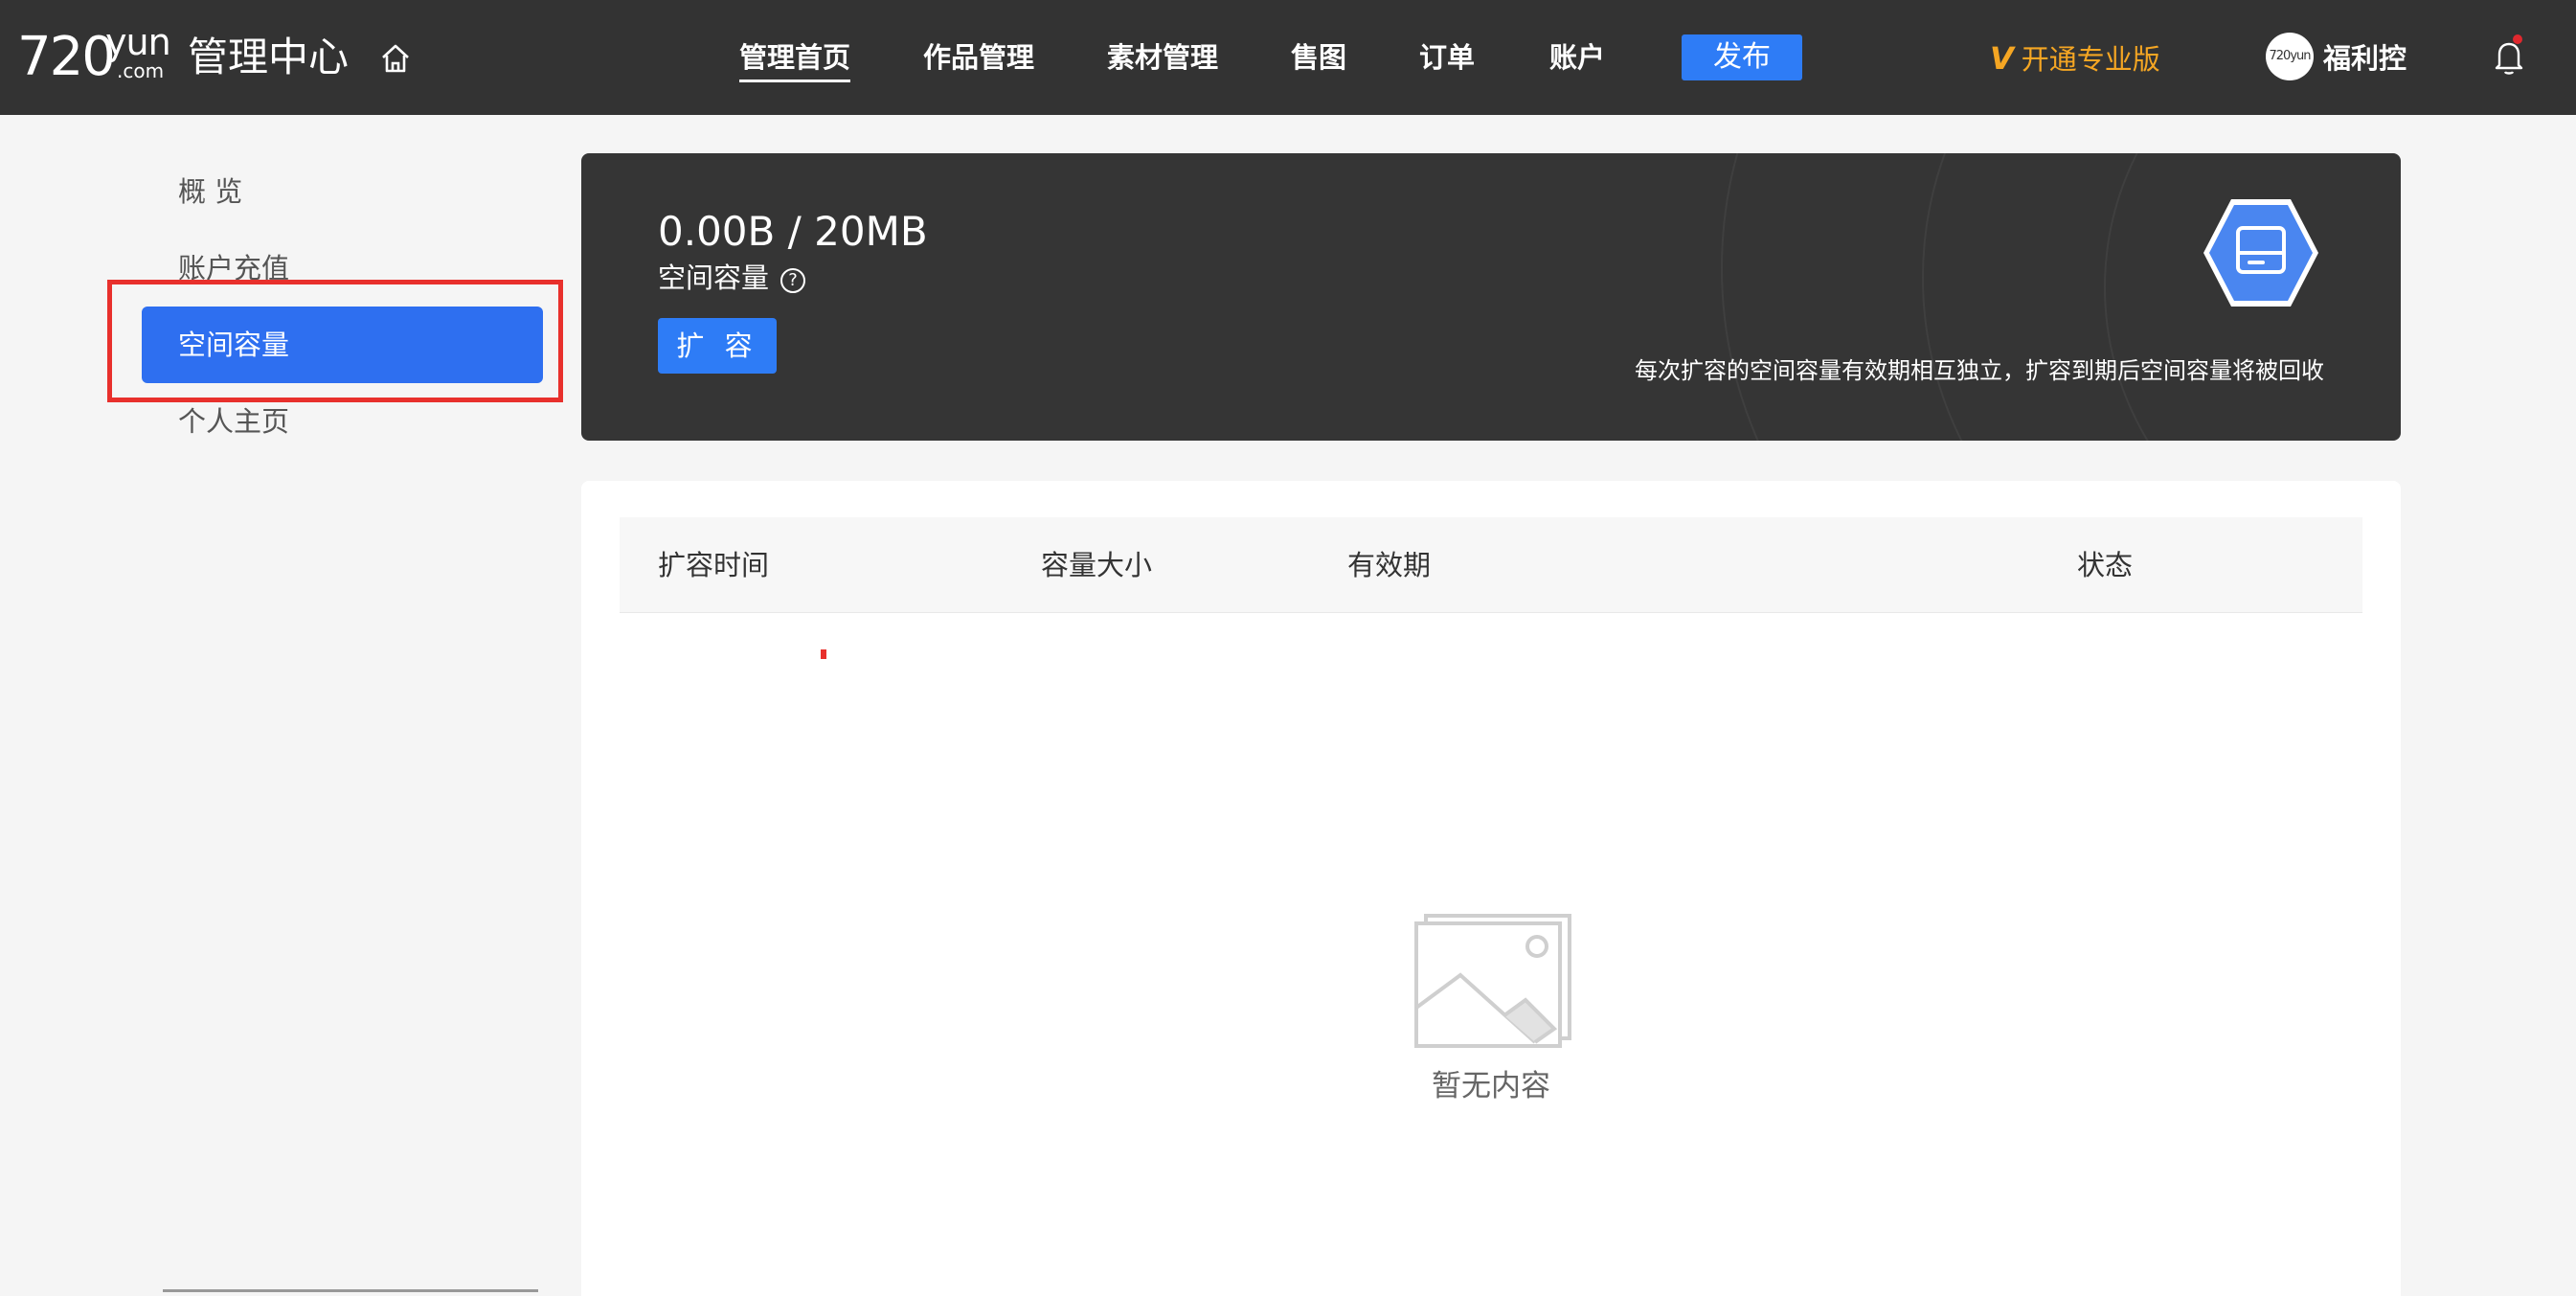 This screenshot has width=2576, height=1296. Describe the element at coordinates (1979, 370) in the screenshot. I see `capacity-note: 每次扩容的空间容量有效期相互独立，扩容到期后空间容量将被回收` at that location.